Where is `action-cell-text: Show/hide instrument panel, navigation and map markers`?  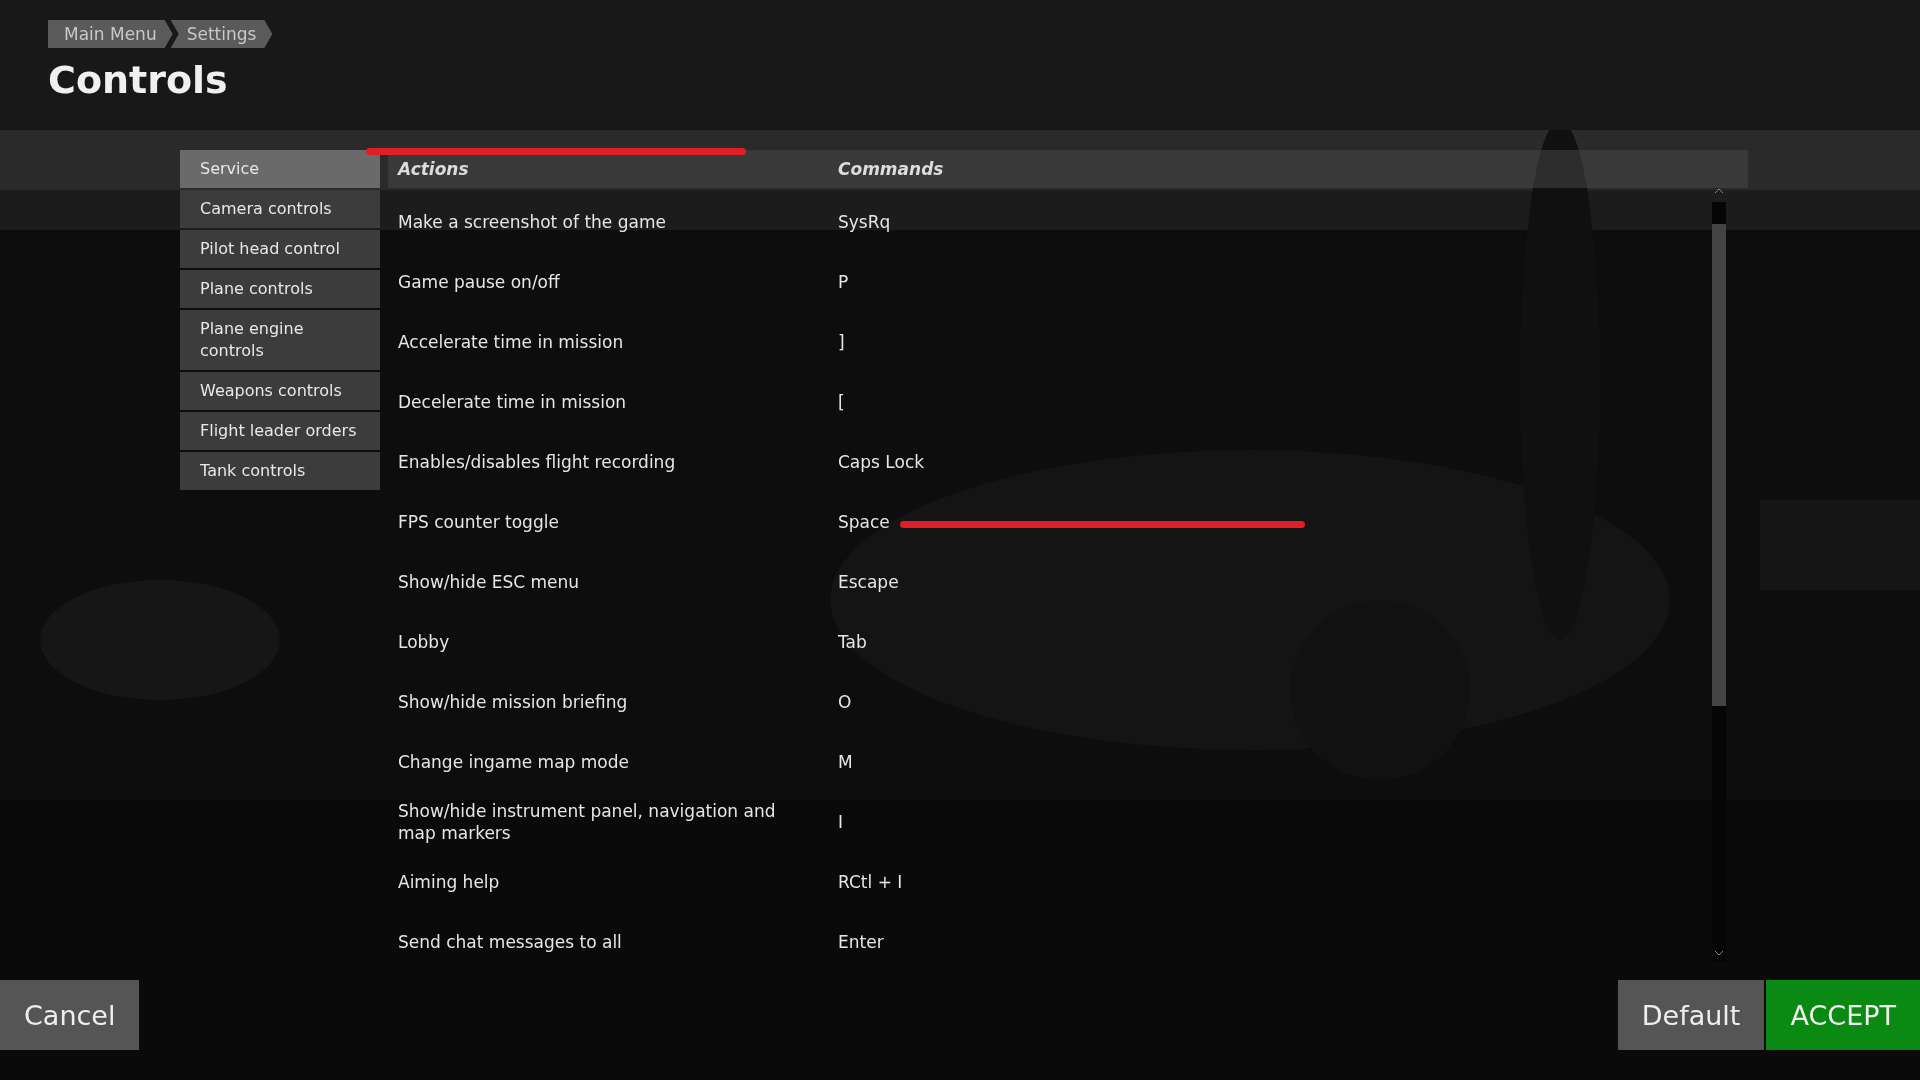
action-cell-text: Show/hide instrument panel, navigation and map markers is located at coordinates (587, 822).